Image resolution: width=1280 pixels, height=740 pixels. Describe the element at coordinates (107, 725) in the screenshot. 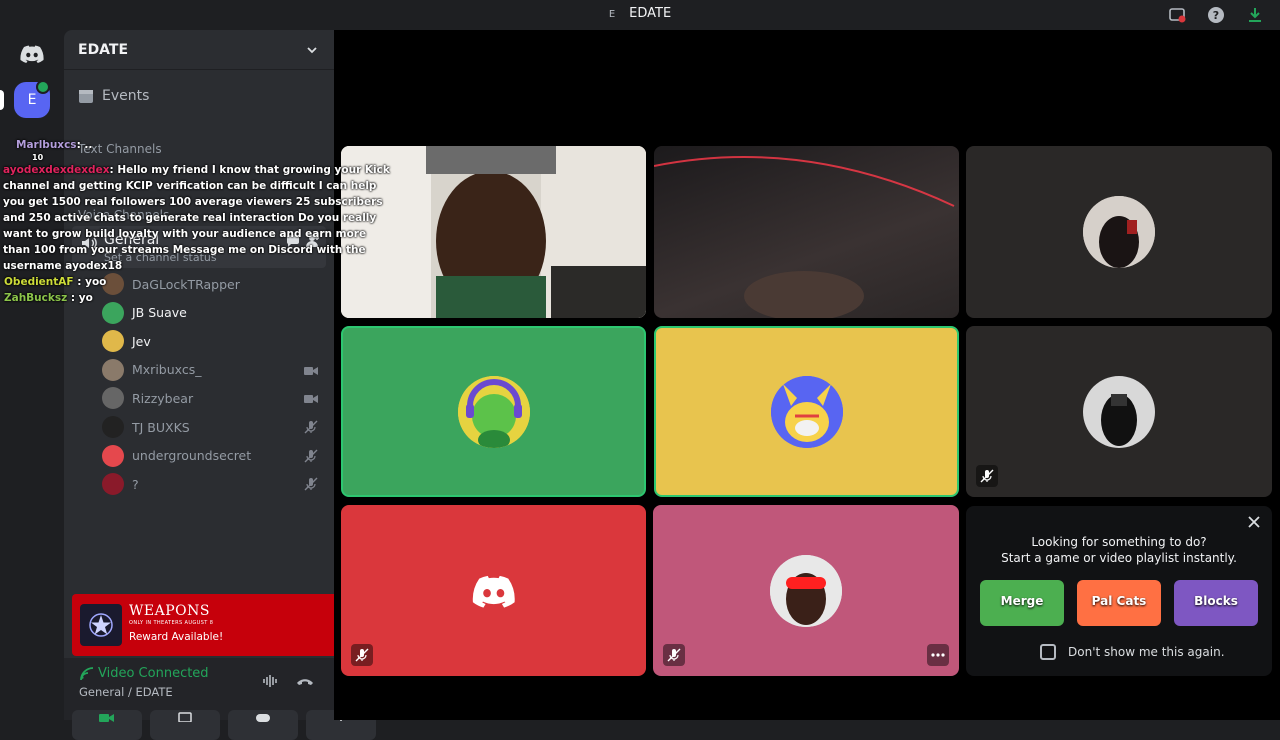

I see `camera-button` at that location.